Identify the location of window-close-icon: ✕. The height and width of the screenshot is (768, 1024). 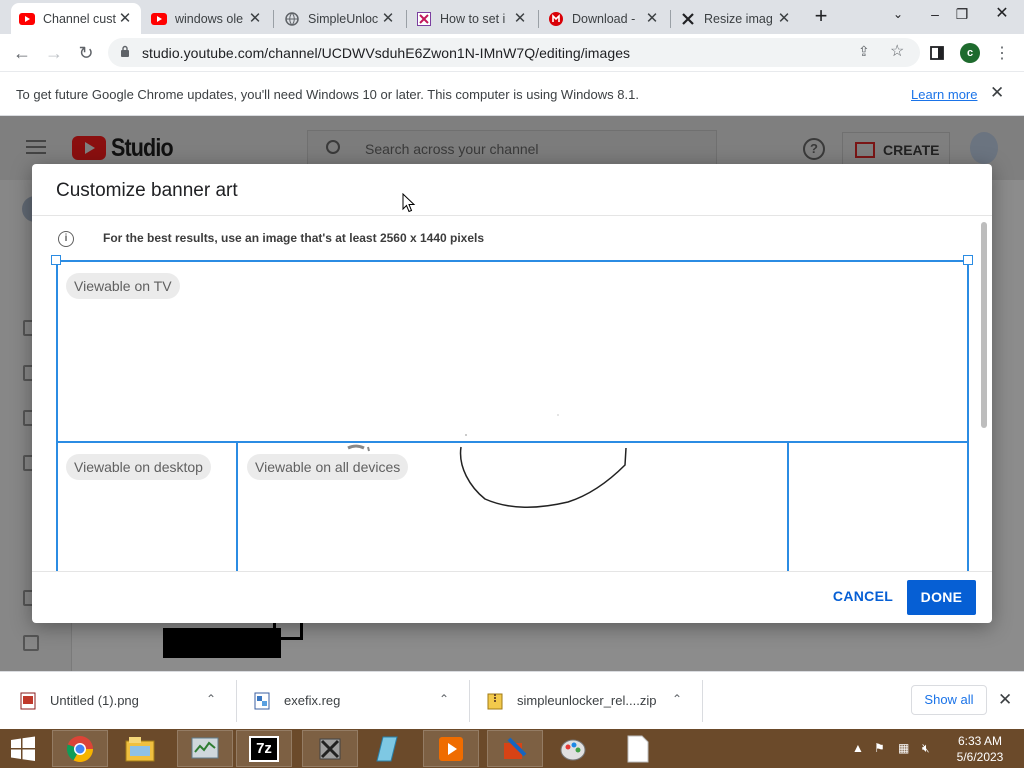
(1002, 15).